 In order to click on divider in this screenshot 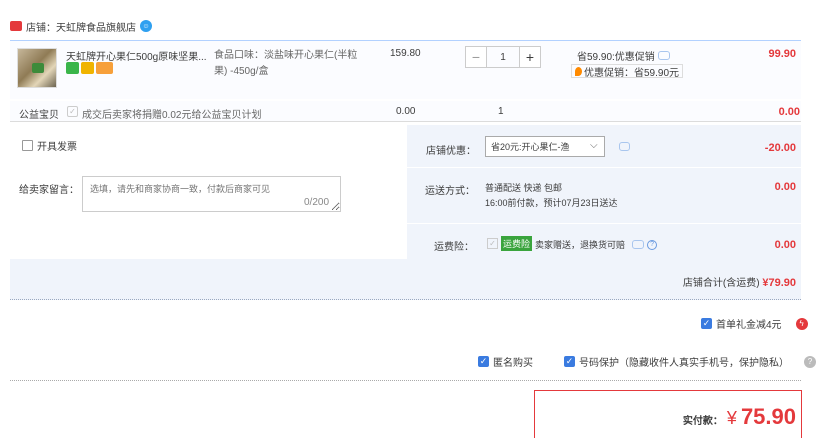, I will do `click(405, 380)`.